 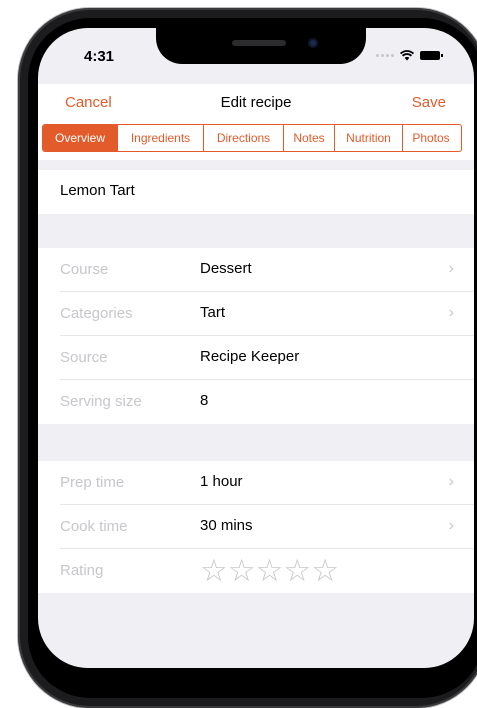 What do you see at coordinates (94, 526) in the screenshot?
I see `cook-time-label: Cook time` at bounding box center [94, 526].